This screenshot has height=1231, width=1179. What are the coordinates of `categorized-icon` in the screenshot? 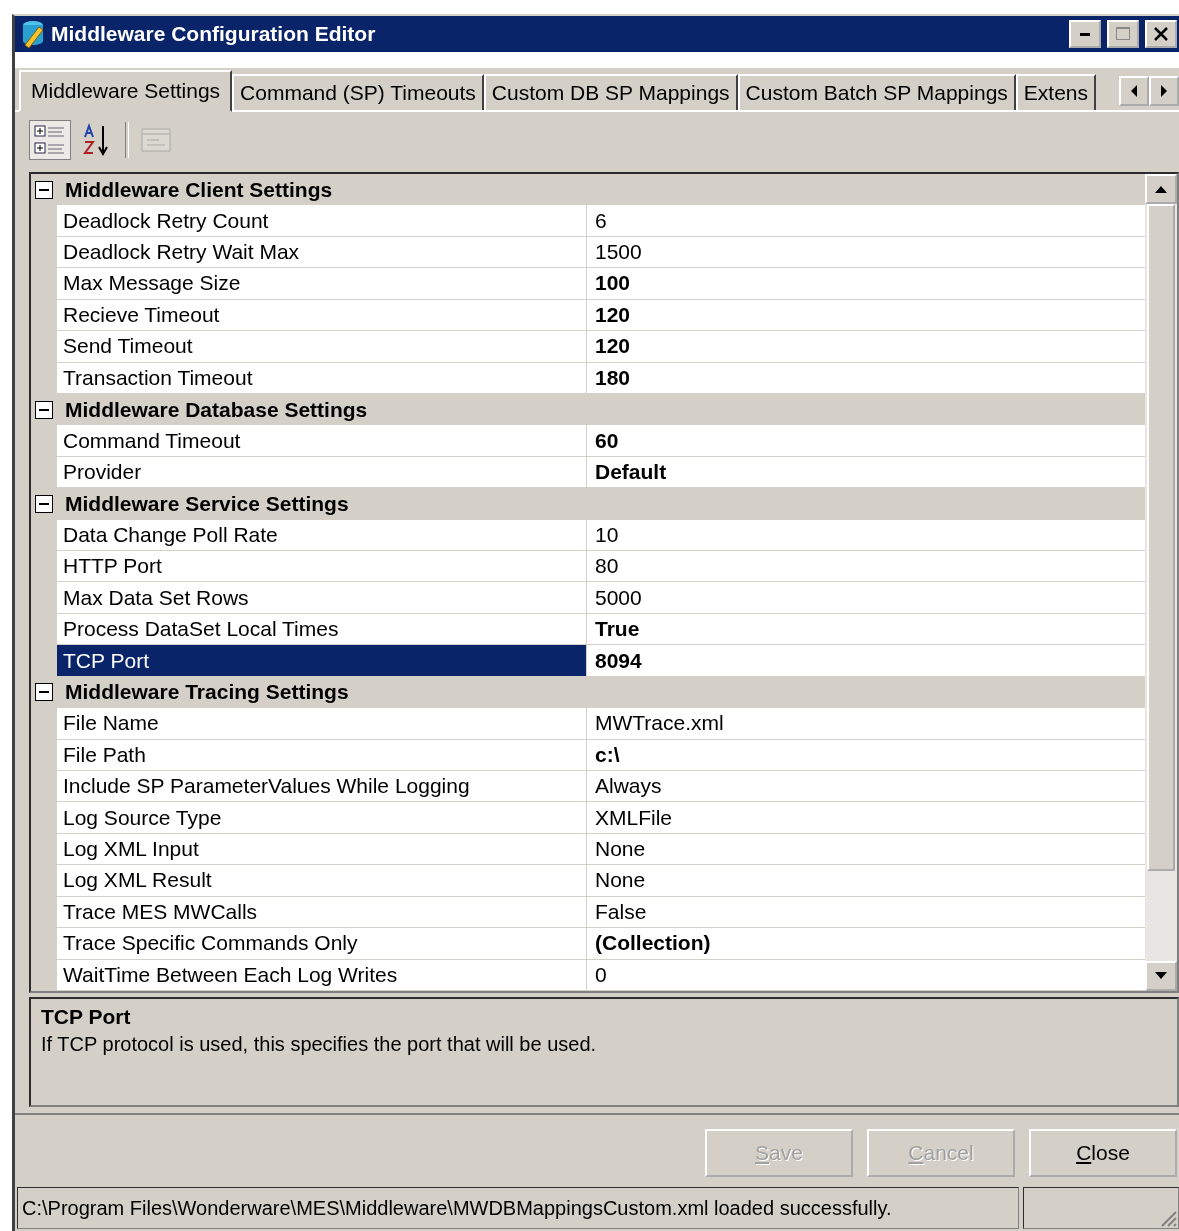 It's located at (50, 140).